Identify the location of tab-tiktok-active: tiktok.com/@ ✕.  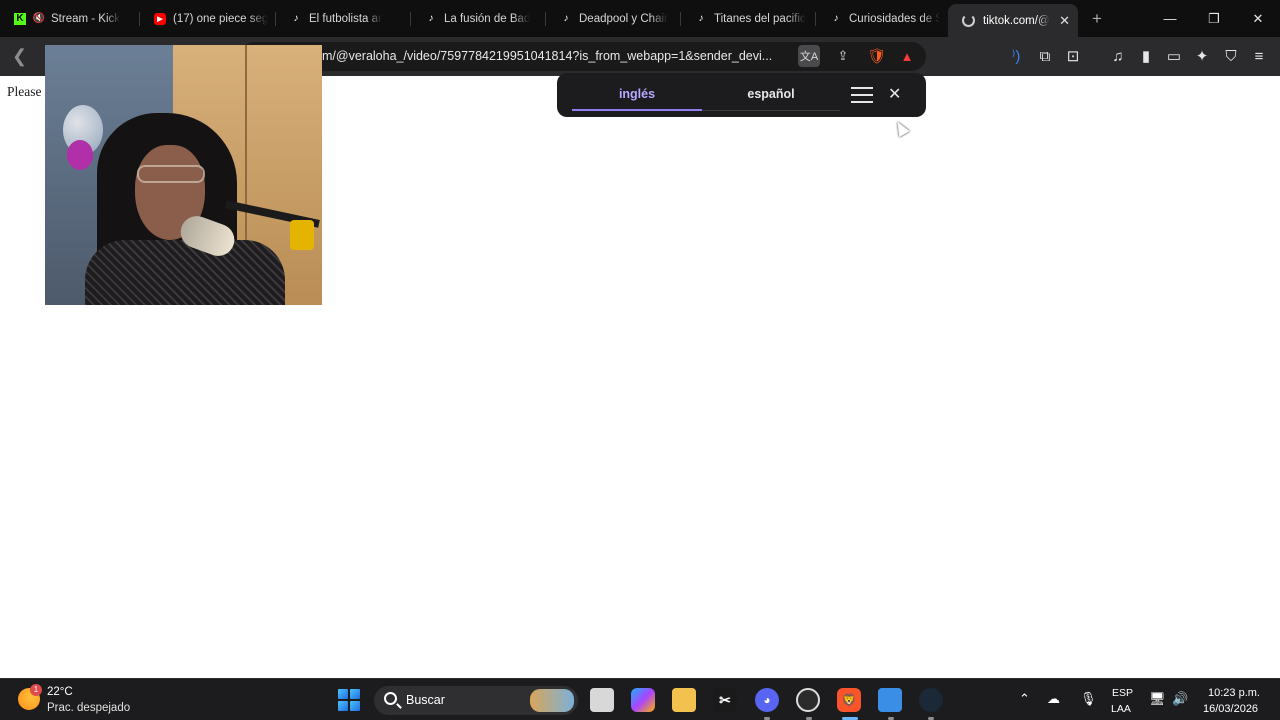
(1013, 20).